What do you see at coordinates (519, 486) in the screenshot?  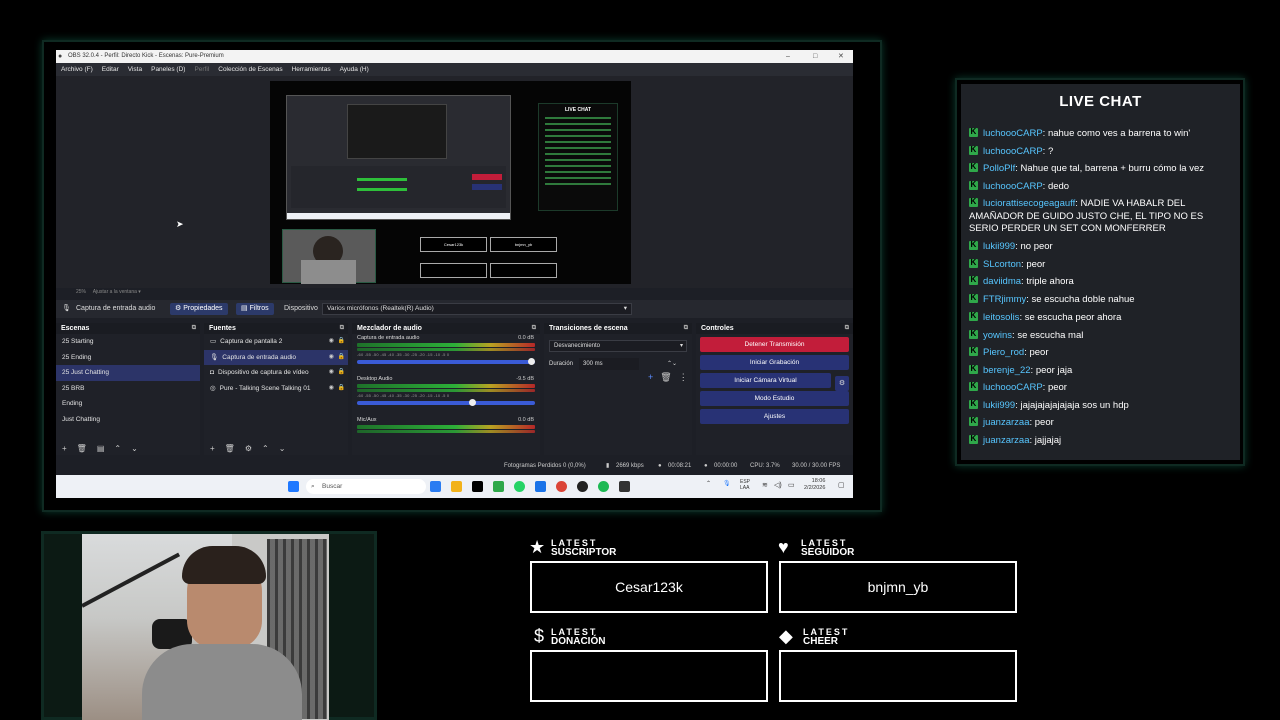 I see `whatsapp-icon` at bounding box center [519, 486].